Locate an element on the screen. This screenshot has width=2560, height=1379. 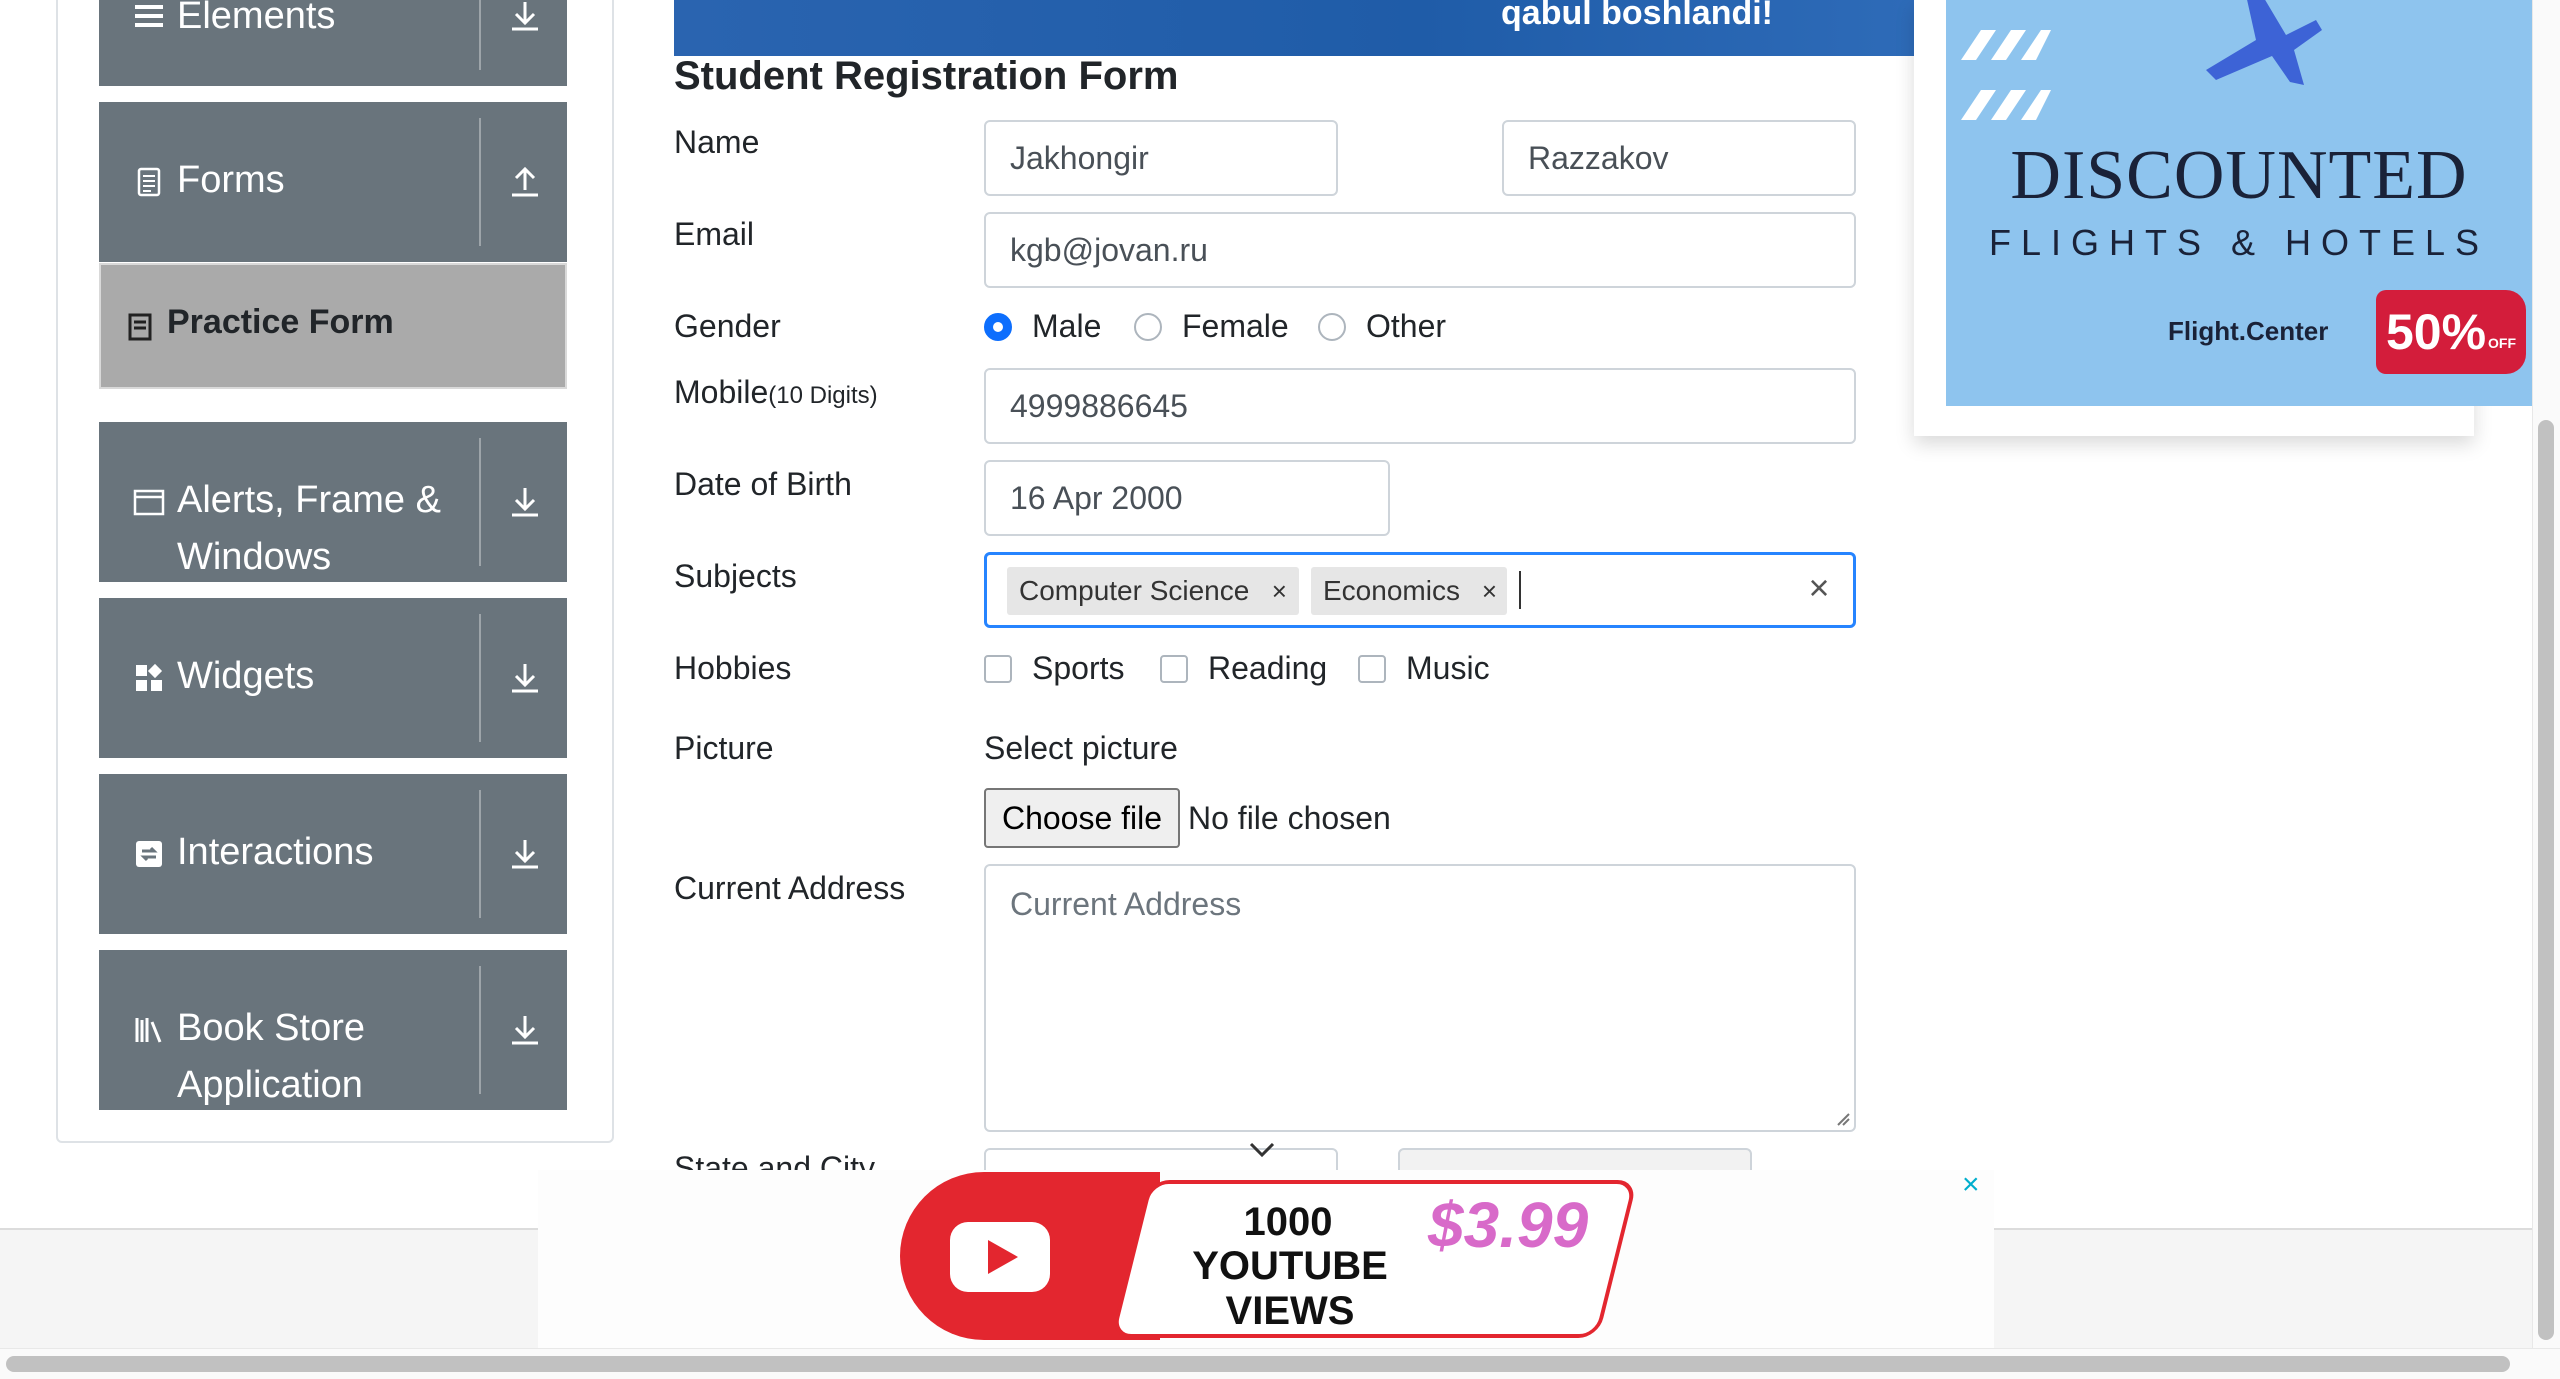
resize-handle-icon is located at coordinates (1842, 1118).